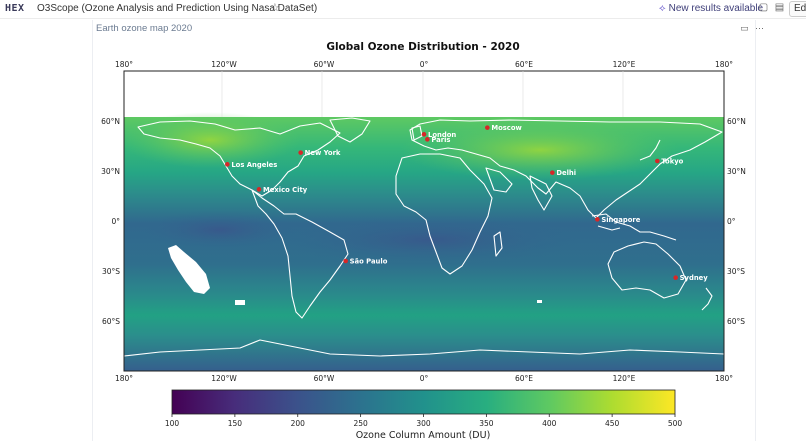  Describe the element at coordinates (324, 64) in the screenshot. I see `x-tick-label-top: 60°W` at that location.